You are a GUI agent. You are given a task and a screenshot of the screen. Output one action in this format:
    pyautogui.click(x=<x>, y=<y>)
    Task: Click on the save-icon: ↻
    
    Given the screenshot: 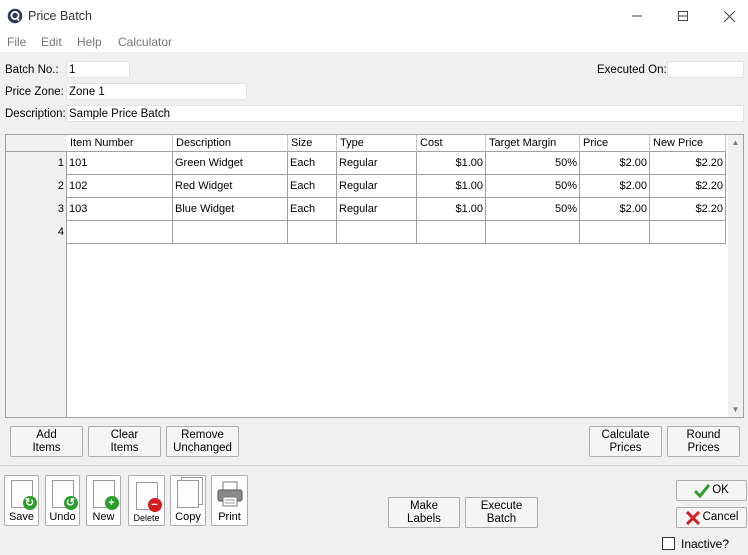 What is the action you would take?
    pyautogui.click(x=23, y=495)
    